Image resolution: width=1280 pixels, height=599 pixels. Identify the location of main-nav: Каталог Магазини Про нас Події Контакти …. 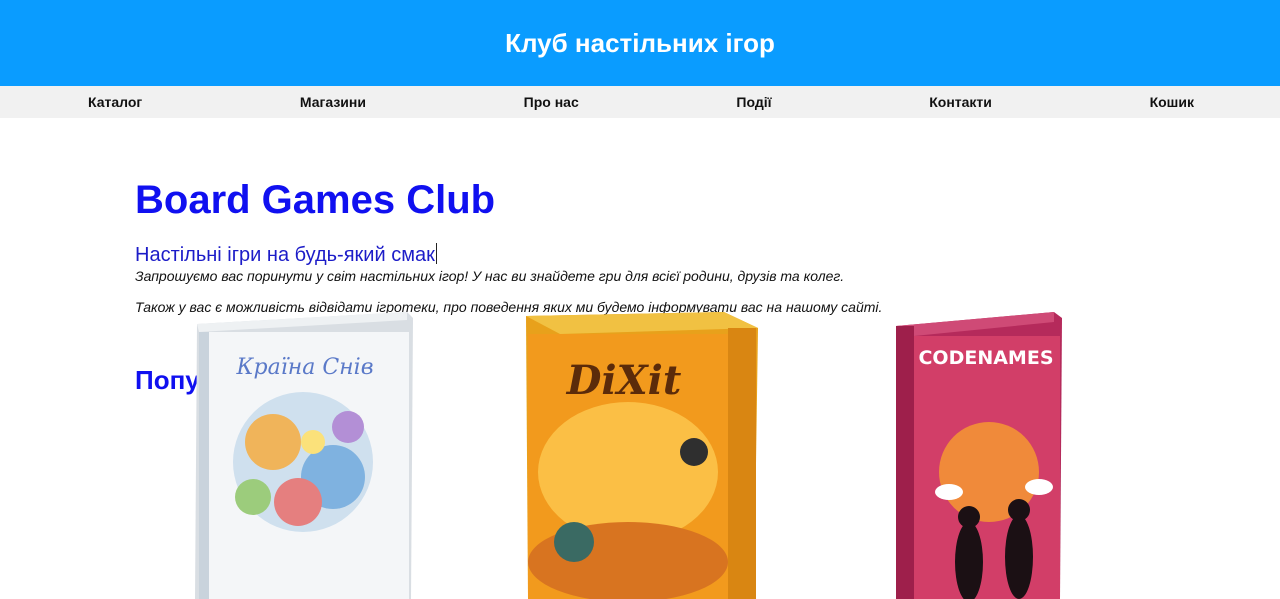
(640, 102).